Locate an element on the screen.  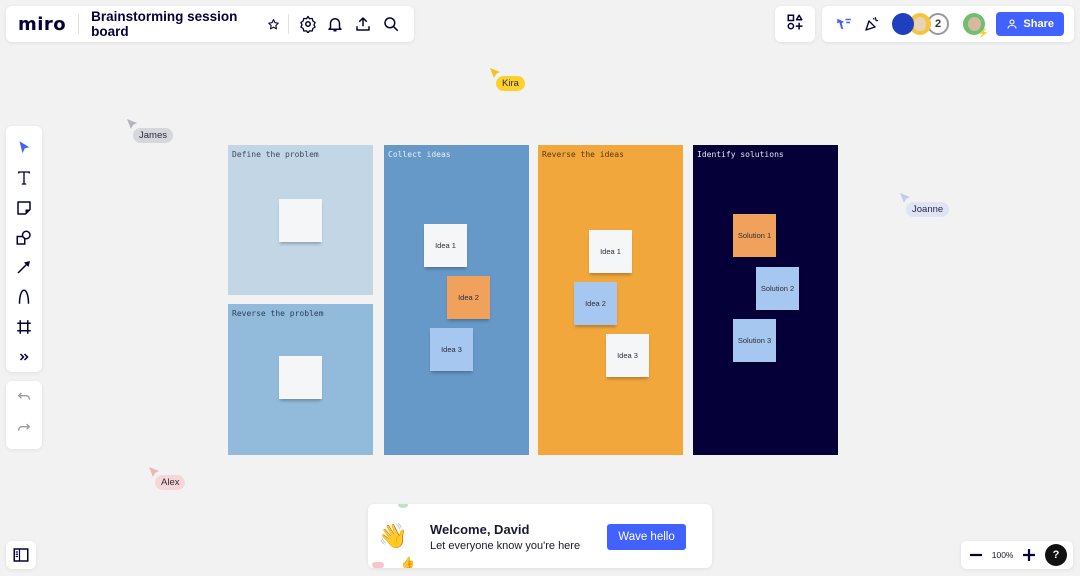
arrow-tool is located at coordinates (24, 268).